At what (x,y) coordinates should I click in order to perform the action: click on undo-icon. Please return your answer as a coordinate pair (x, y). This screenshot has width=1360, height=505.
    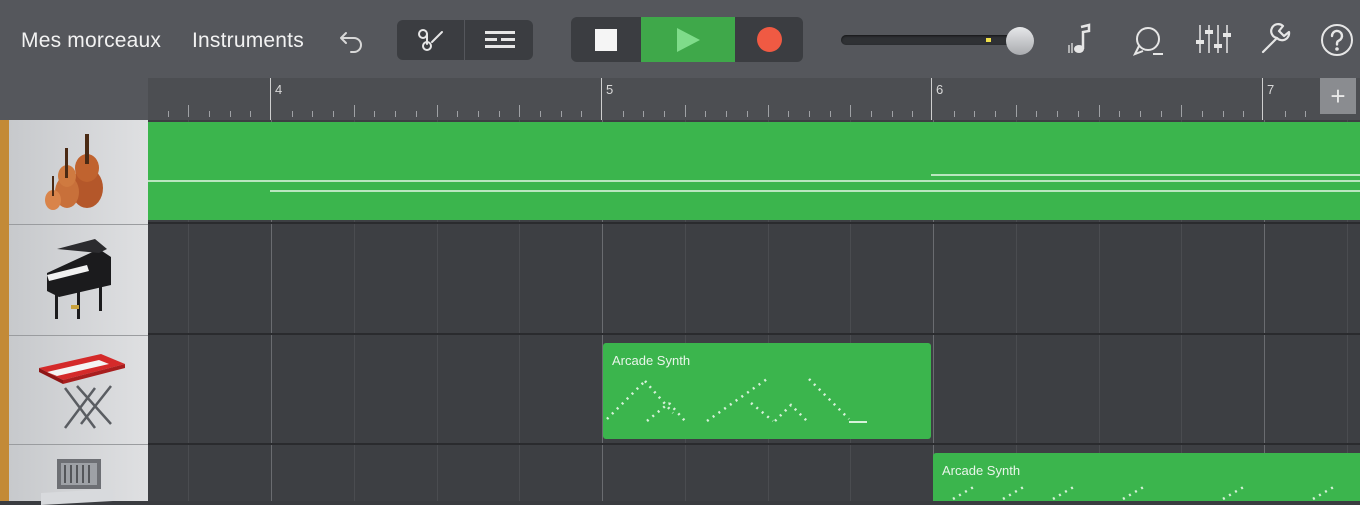
    Looking at the image, I should click on (352, 40).